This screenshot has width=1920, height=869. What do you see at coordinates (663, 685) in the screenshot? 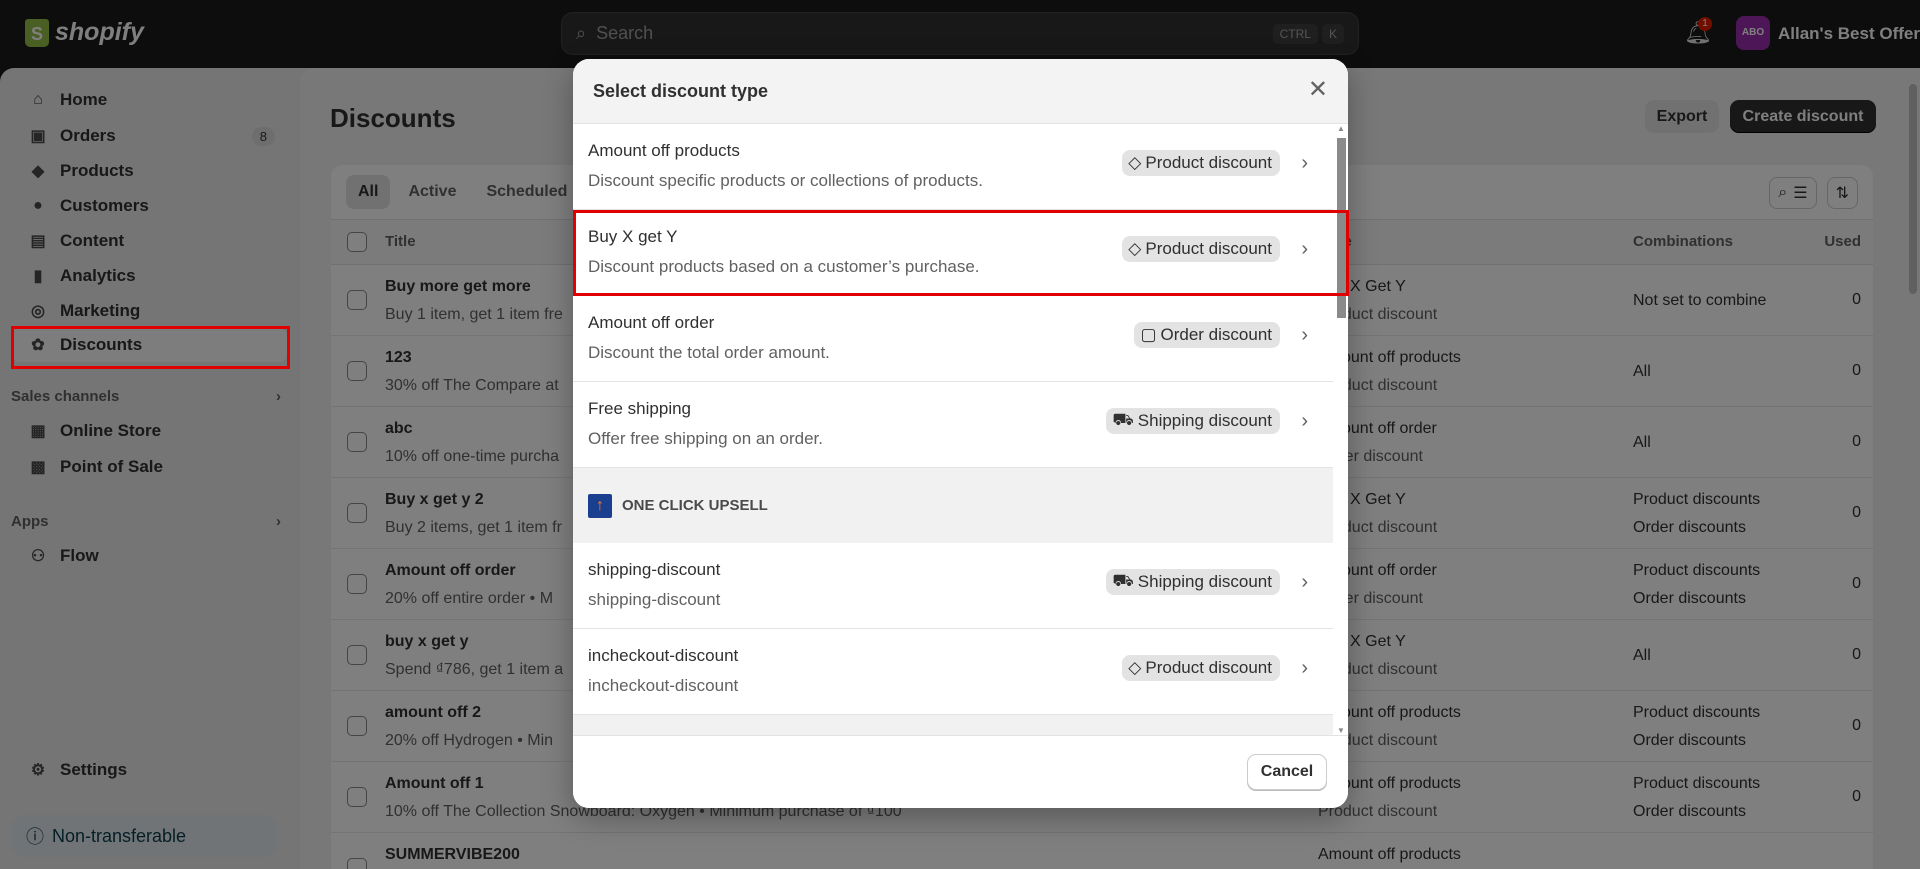
I see `option-description: incheckout-discount` at bounding box center [663, 685].